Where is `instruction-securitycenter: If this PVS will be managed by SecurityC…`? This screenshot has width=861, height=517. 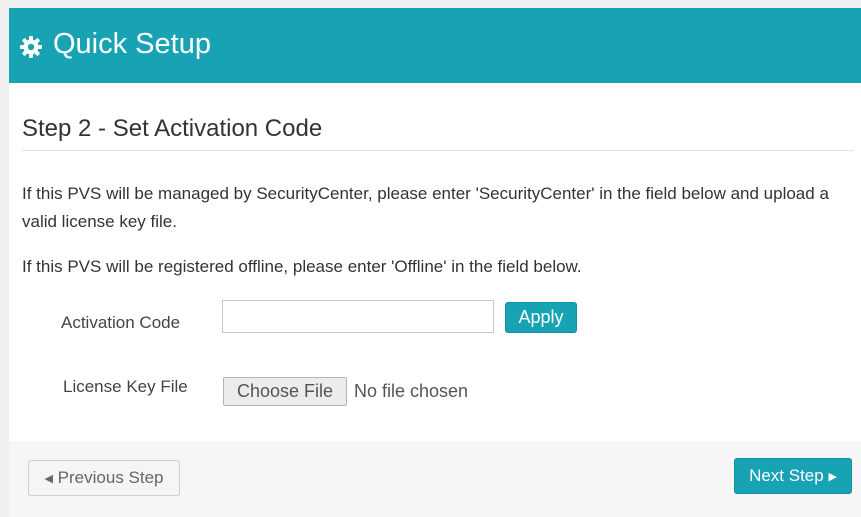 instruction-securitycenter: If this PVS will be managed by SecurityC… is located at coordinates (425, 207).